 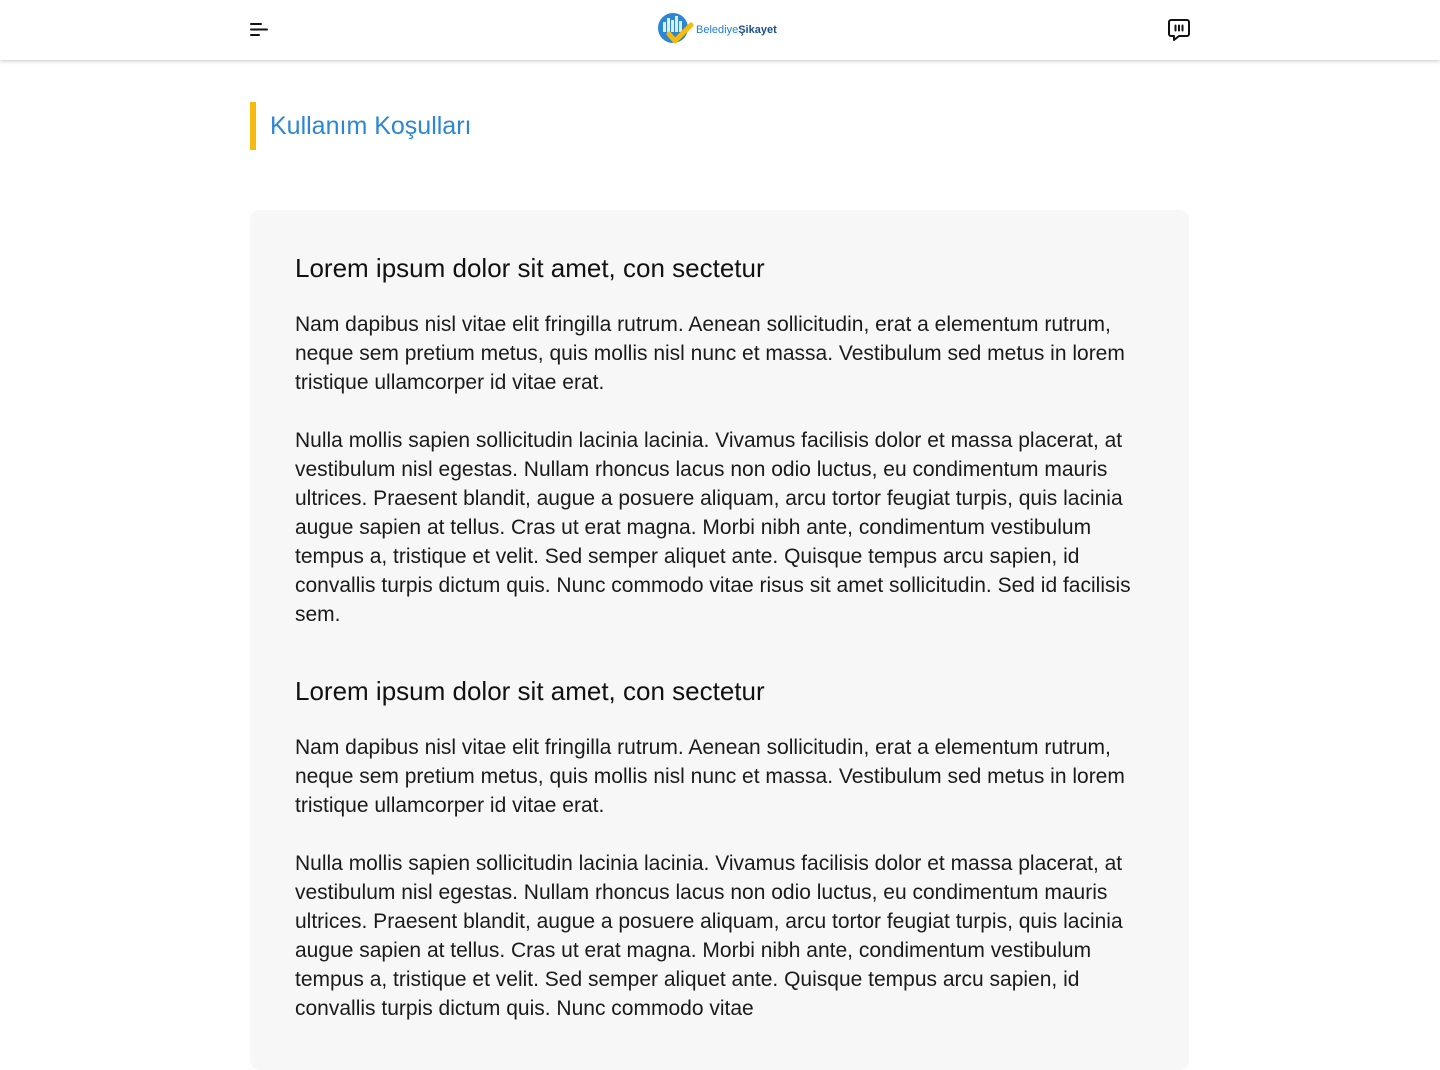 I want to click on site-logo: BelediyeŞikayet, so click(x=716, y=30).